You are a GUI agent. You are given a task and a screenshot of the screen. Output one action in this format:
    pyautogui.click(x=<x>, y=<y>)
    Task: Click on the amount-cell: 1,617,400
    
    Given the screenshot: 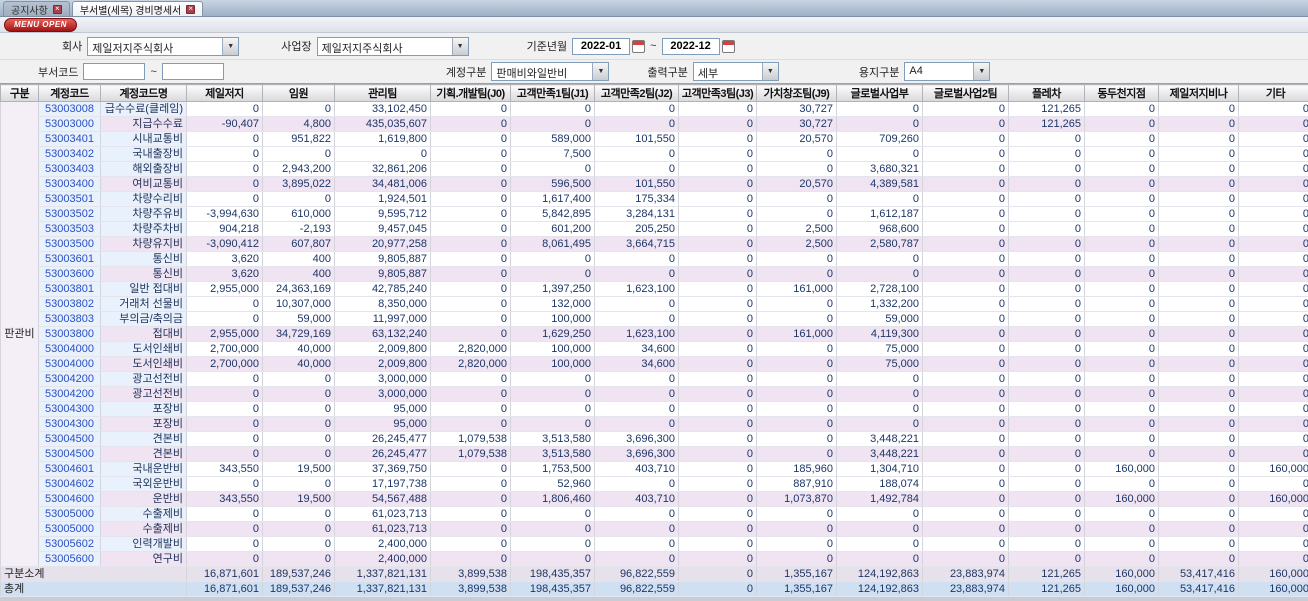 What is the action you would take?
    pyautogui.click(x=553, y=199)
    